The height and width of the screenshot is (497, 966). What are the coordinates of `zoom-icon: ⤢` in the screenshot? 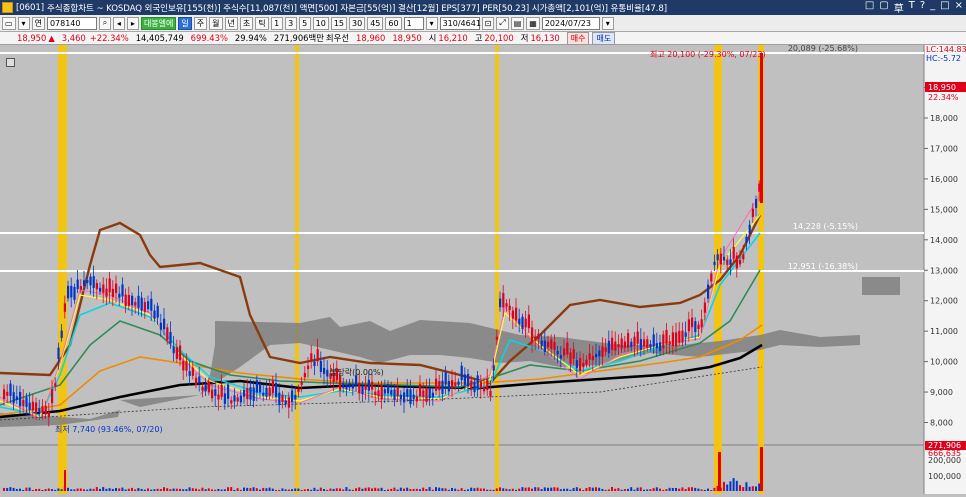 It's located at (502, 23).